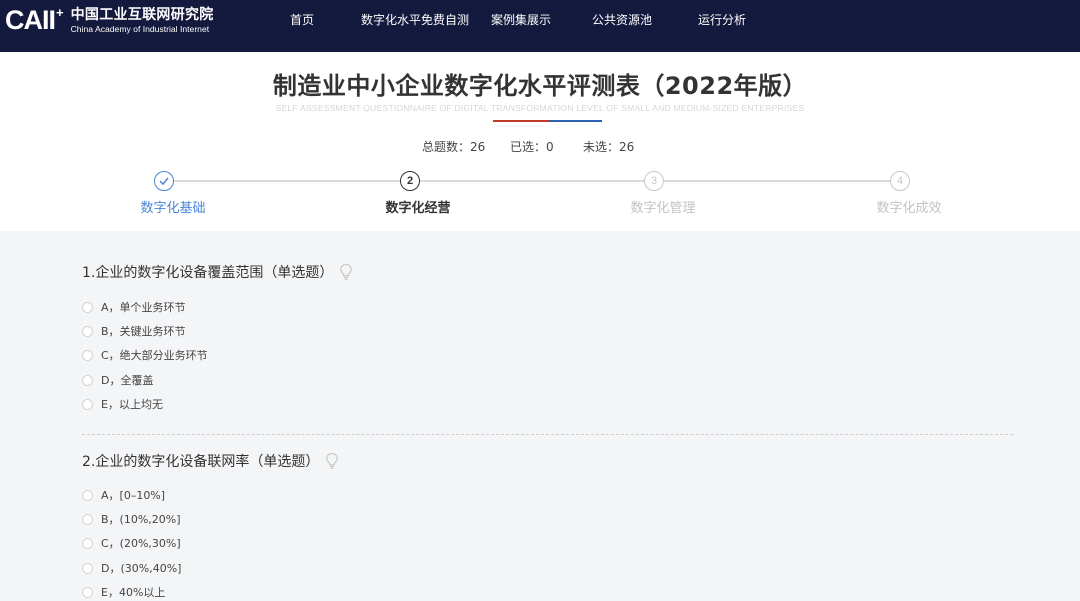 Image resolution: width=1080 pixels, height=601 pixels. I want to click on option-label: D，全覆盖, so click(127, 380).